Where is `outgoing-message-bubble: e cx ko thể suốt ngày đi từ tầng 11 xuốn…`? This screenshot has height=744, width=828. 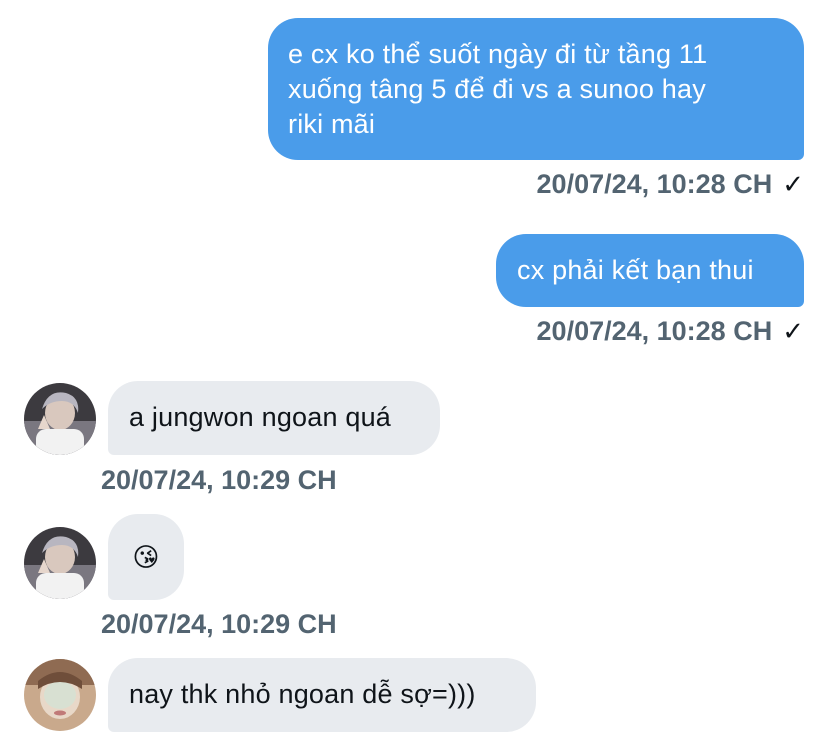 outgoing-message-bubble: e cx ko thể suốt ngày đi từ tầng 11 xuốn… is located at coordinates (536, 89).